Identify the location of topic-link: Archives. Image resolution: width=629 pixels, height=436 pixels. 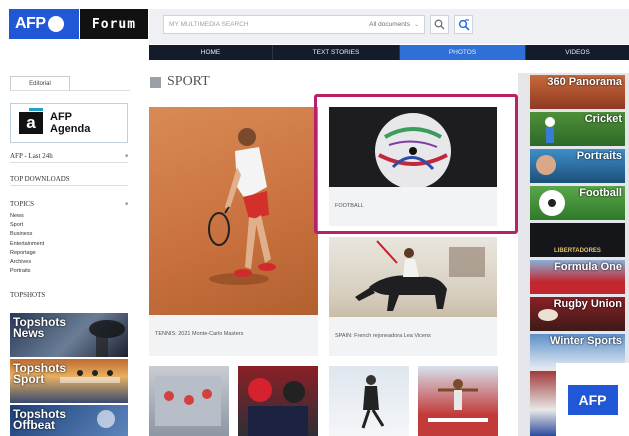
(27, 262).